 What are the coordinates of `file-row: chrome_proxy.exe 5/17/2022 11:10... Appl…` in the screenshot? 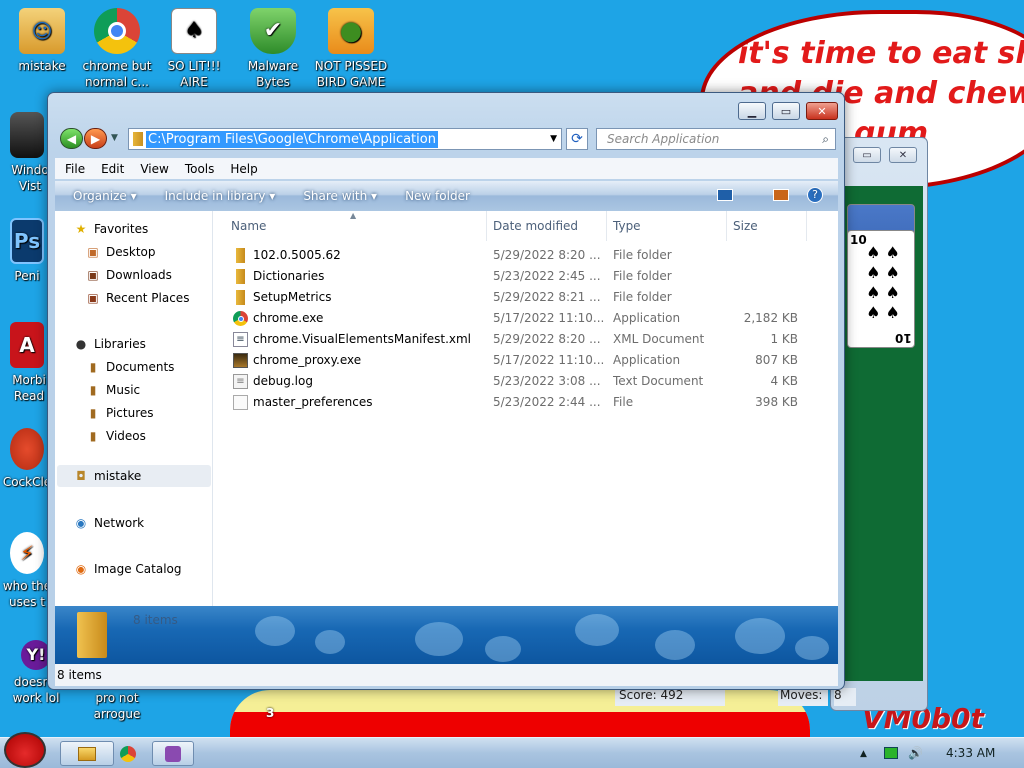 It's located at (525, 360).